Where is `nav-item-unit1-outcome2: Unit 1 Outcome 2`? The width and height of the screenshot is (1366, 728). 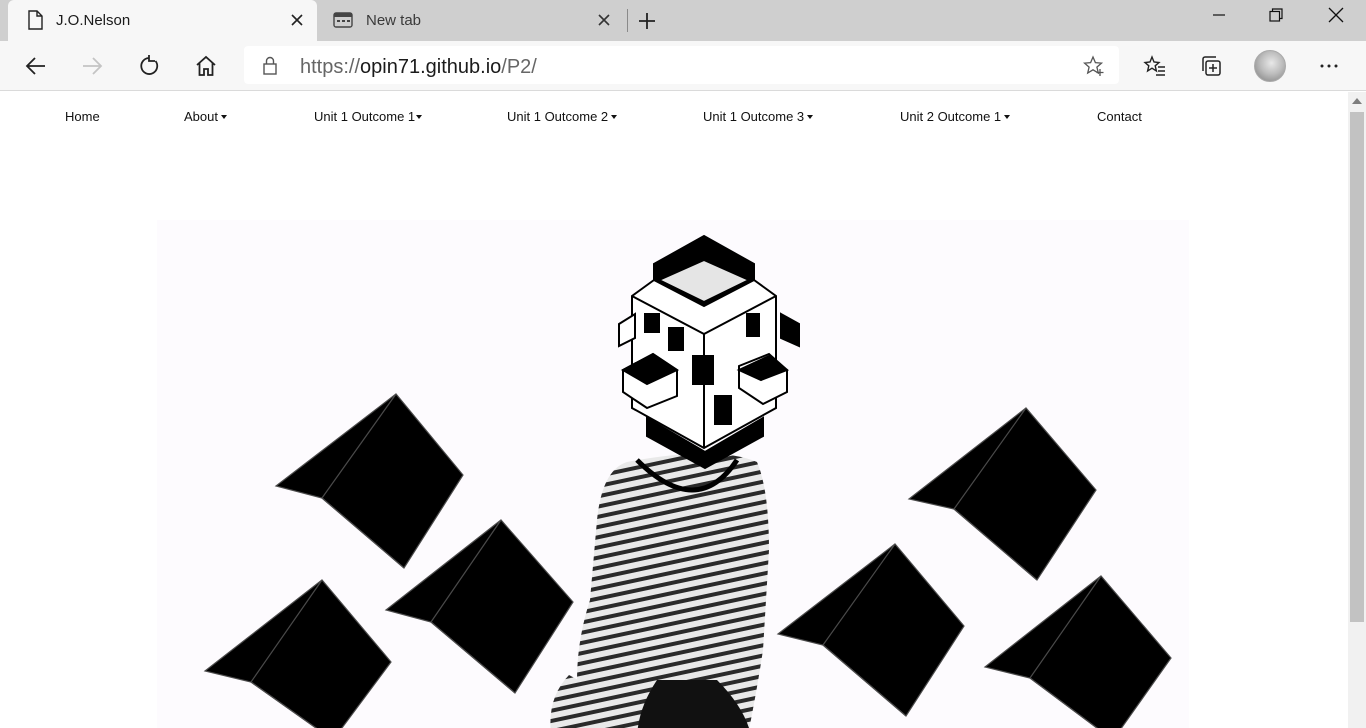 nav-item-unit1-outcome2: Unit 1 Outcome 2 is located at coordinates (562, 116).